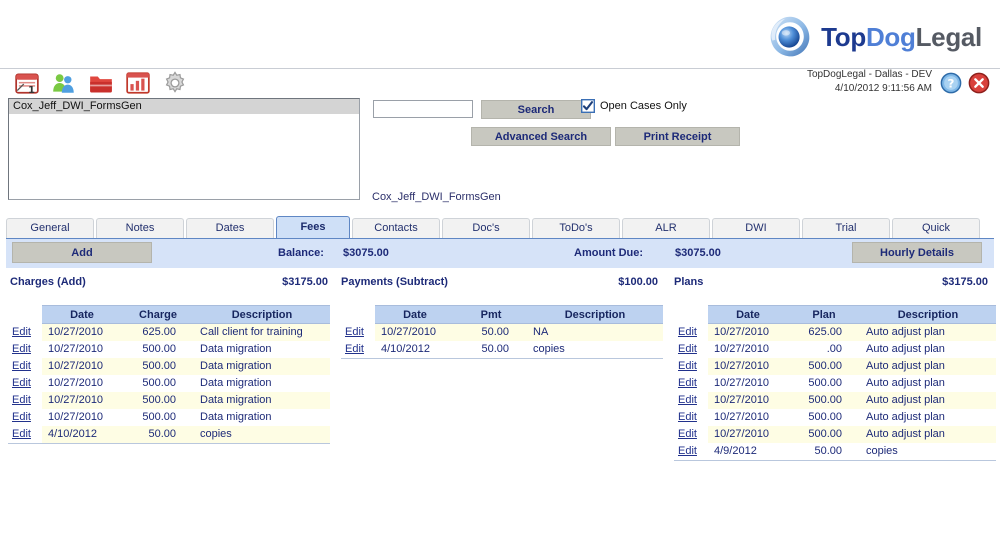 This screenshot has height=537, width=1000. Describe the element at coordinates (835, 451) in the screenshot. I see `table-row: Edit 4/9/2012 50.00 copies` at that location.